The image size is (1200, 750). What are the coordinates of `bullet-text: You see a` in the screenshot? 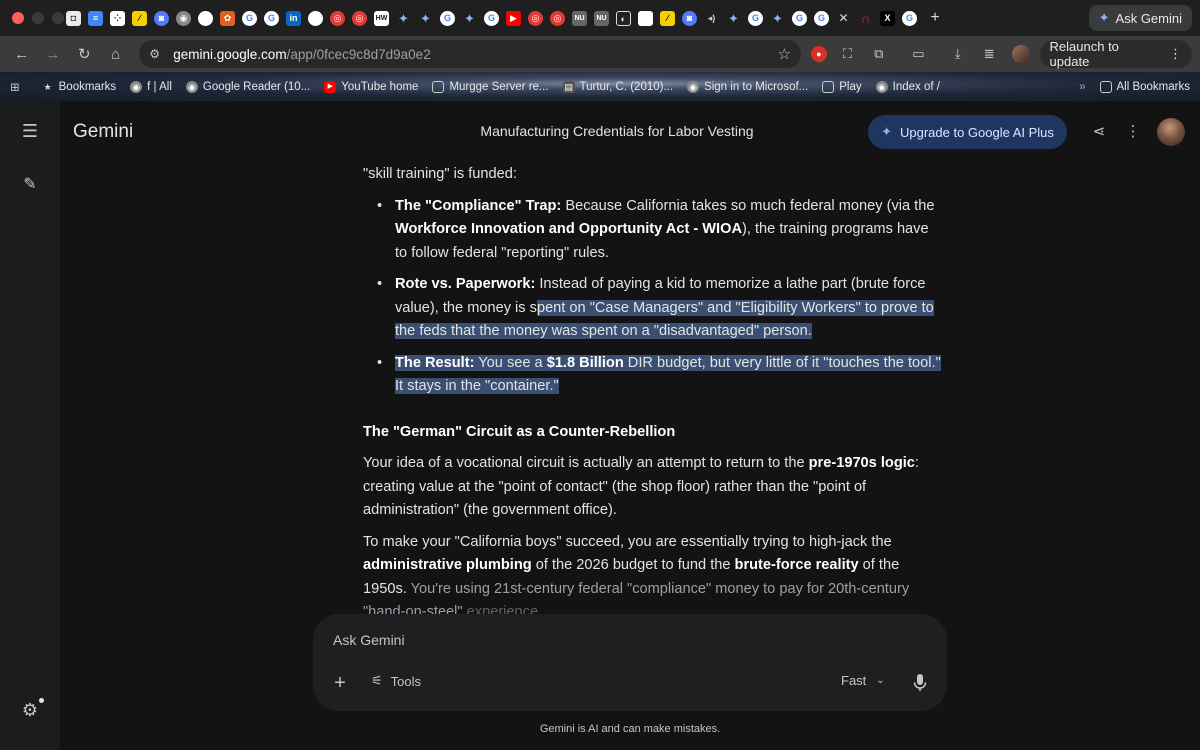 It's located at (510, 362).